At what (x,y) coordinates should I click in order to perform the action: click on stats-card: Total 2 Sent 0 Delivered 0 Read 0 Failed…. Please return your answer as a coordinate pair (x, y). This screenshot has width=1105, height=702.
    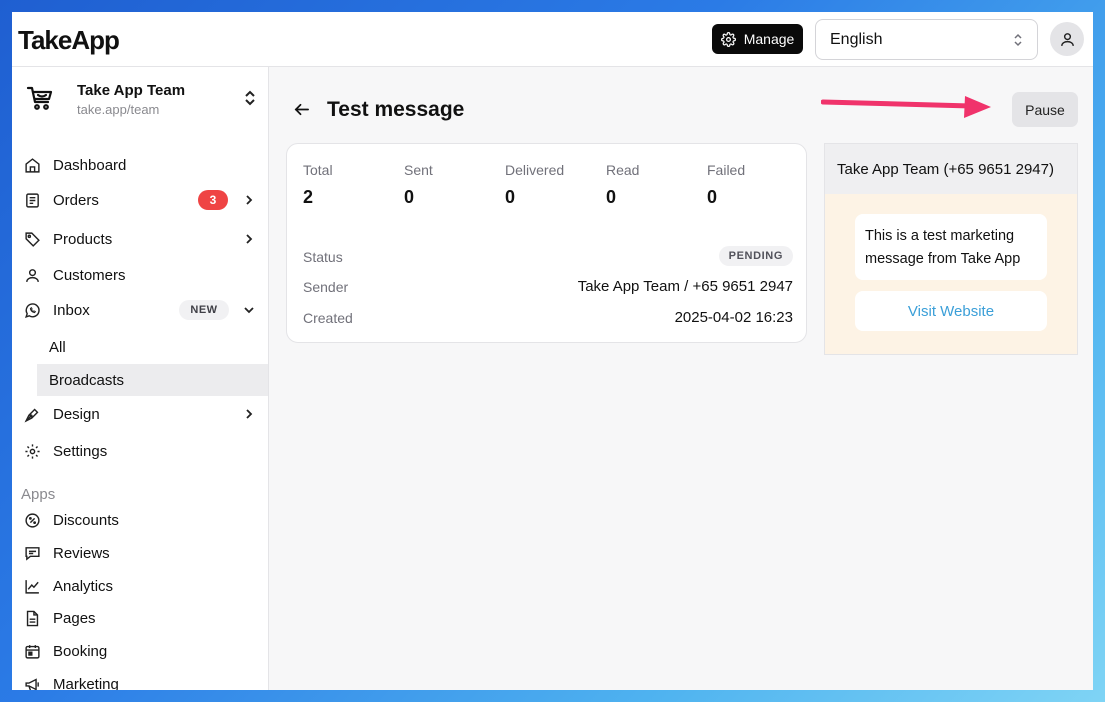
    Looking at the image, I should click on (546, 243).